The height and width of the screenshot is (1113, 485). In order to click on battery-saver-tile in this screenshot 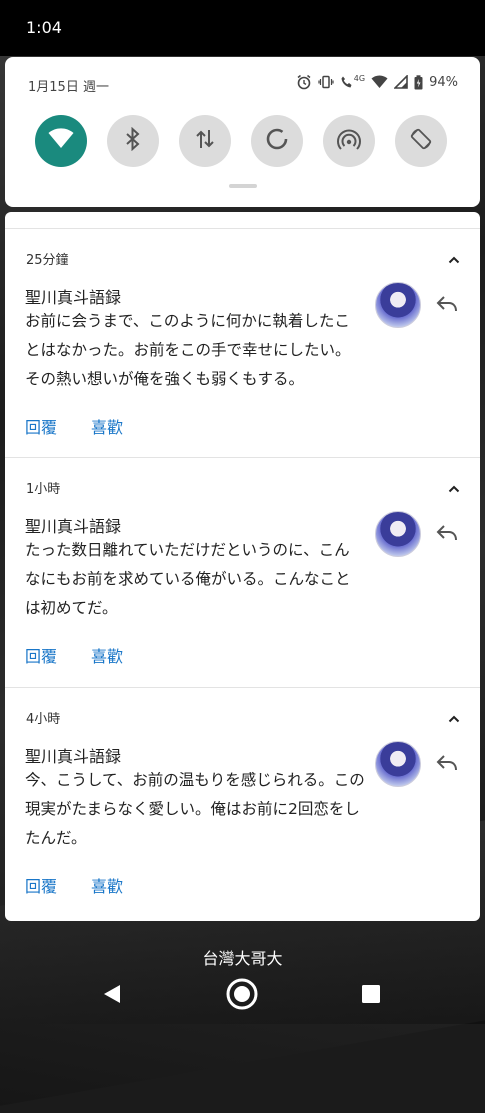, I will do `click(277, 141)`.